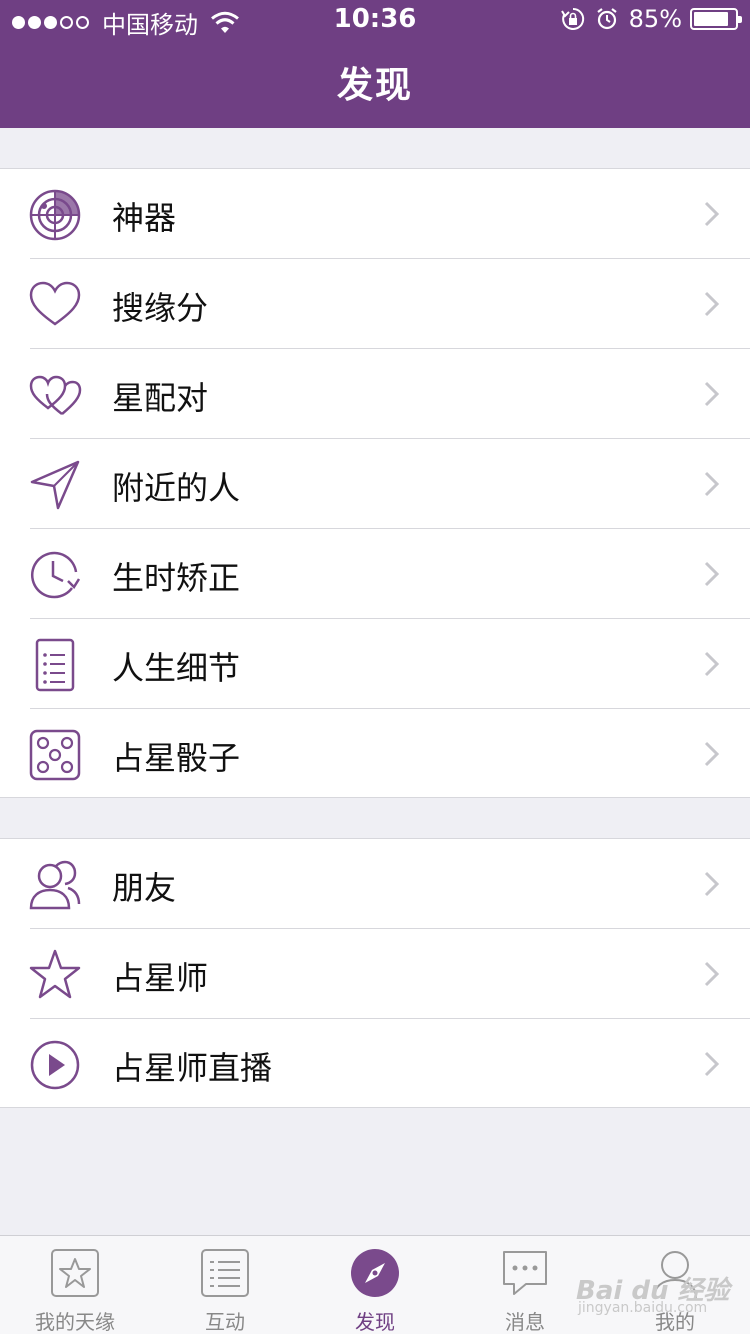  Describe the element at coordinates (55, 485) in the screenshot. I see `location-arrow-icon` at that location.